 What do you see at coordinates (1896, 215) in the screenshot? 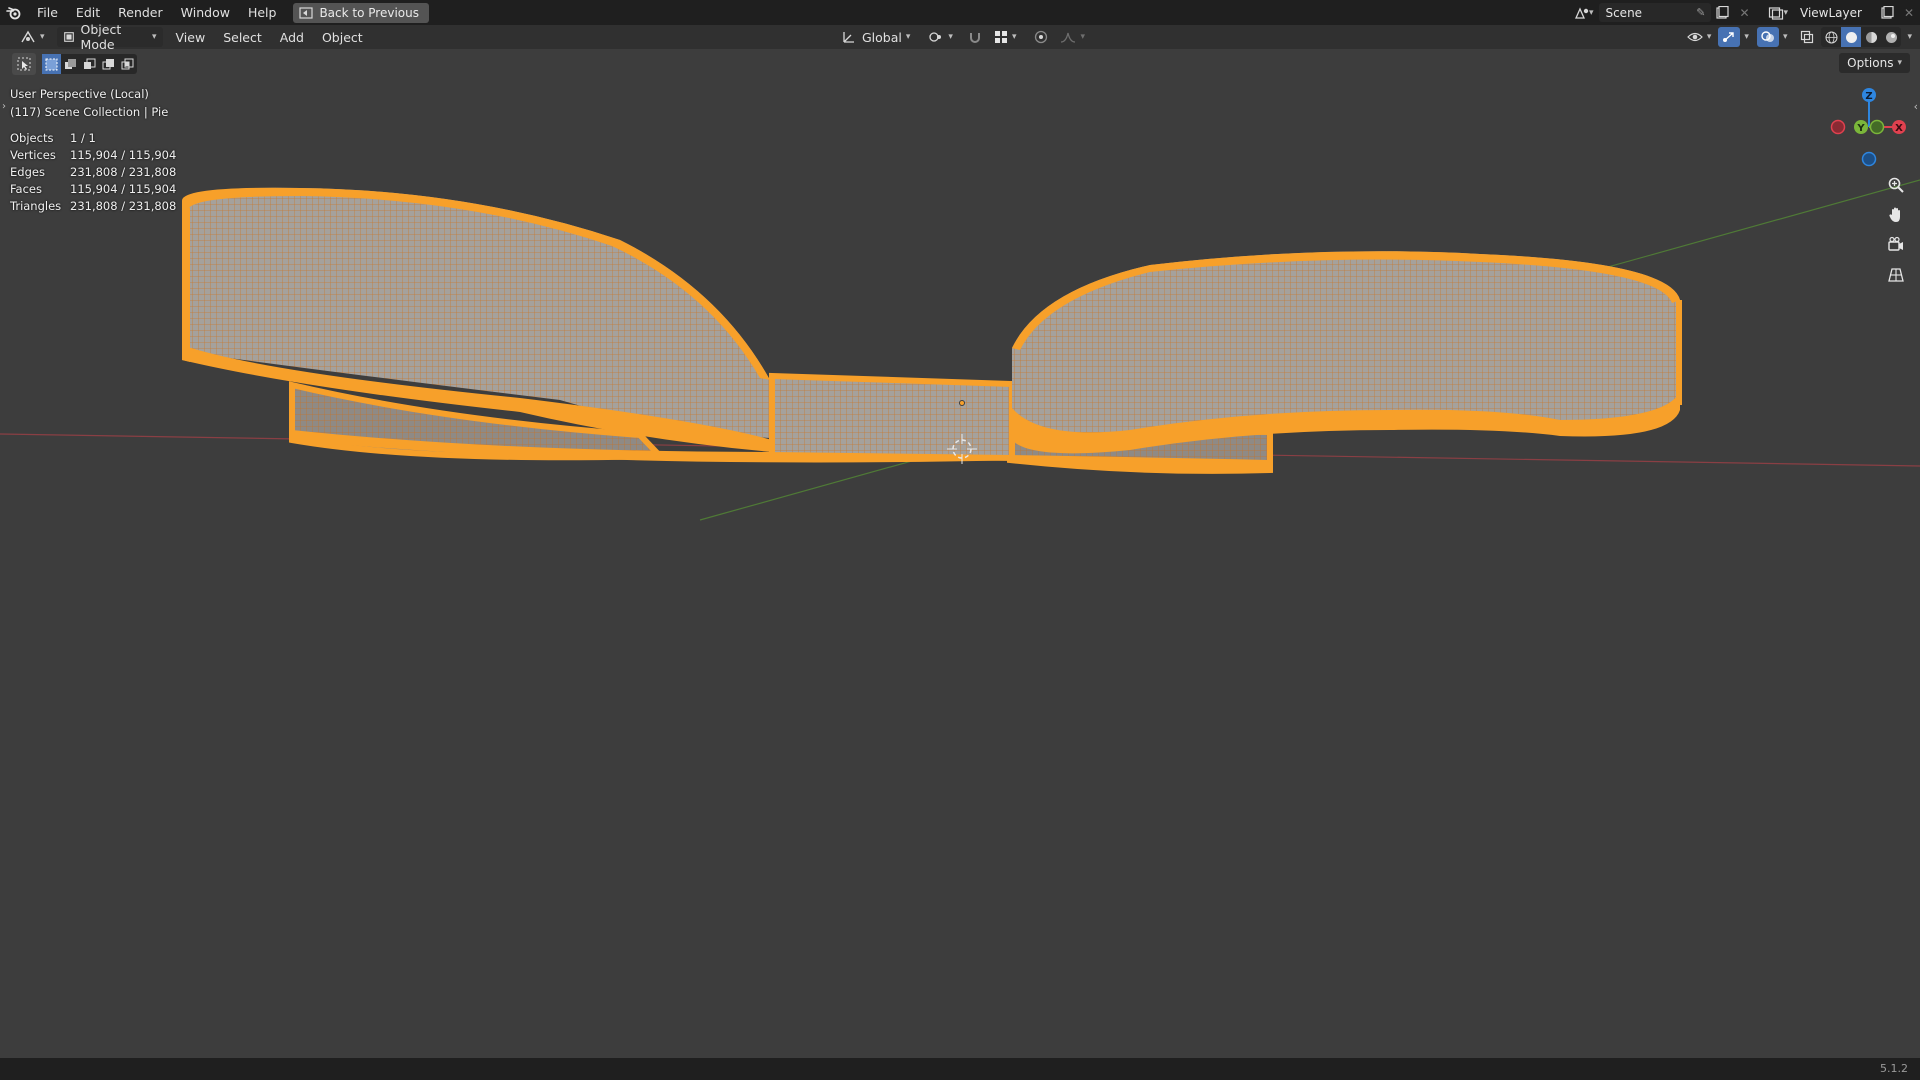
I see `pan-hand-icon` at bounding box center [1896, 215].